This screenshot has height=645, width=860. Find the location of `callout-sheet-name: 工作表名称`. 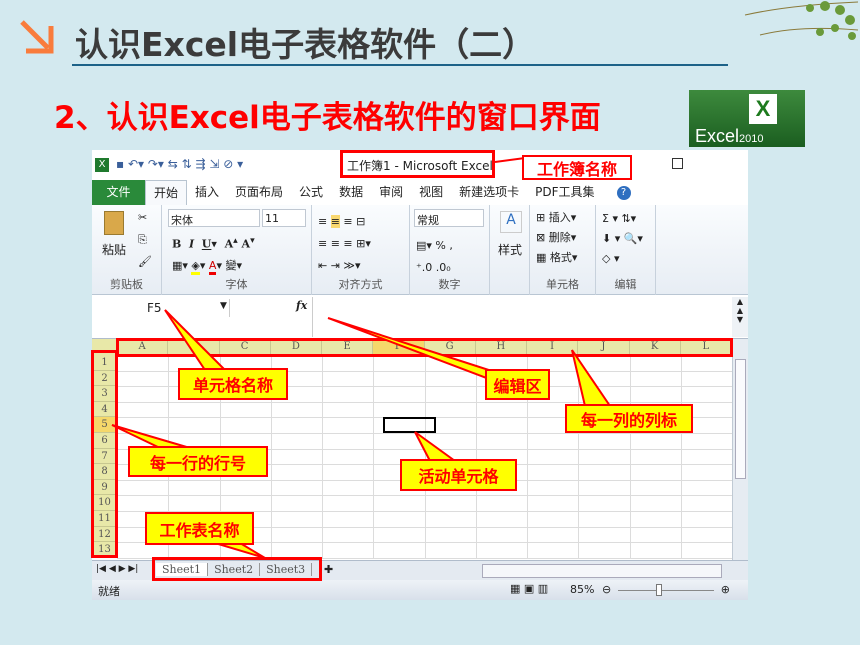

callout-sheet-name: 工作表名称 is located at coordinates (199, 528).